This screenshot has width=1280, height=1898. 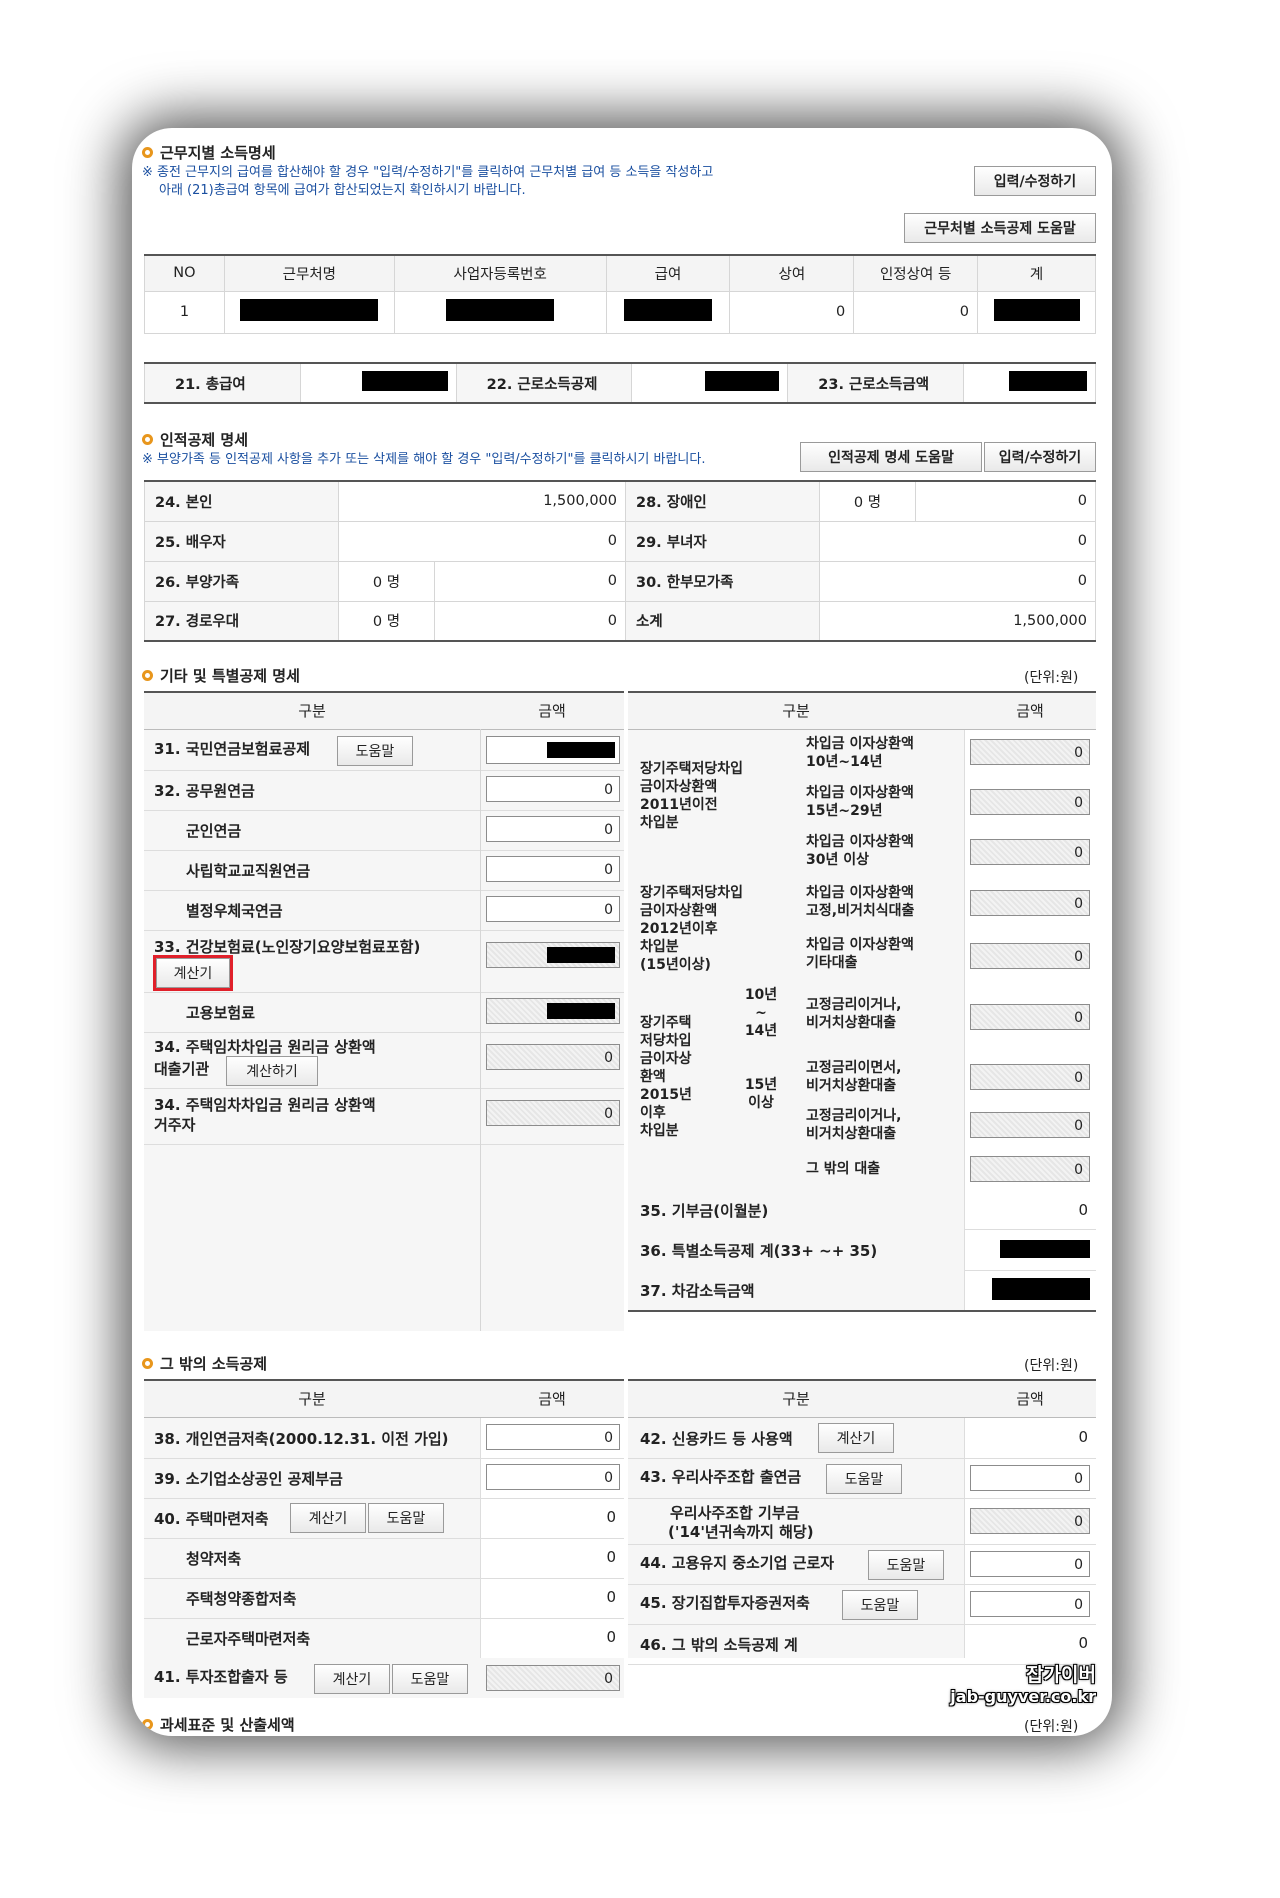 What do you see at coordinates (796, 1210) in the screenshot?
I see `label-donation: 35. 기부금(이월분)` at bounding box center [796, 1210].